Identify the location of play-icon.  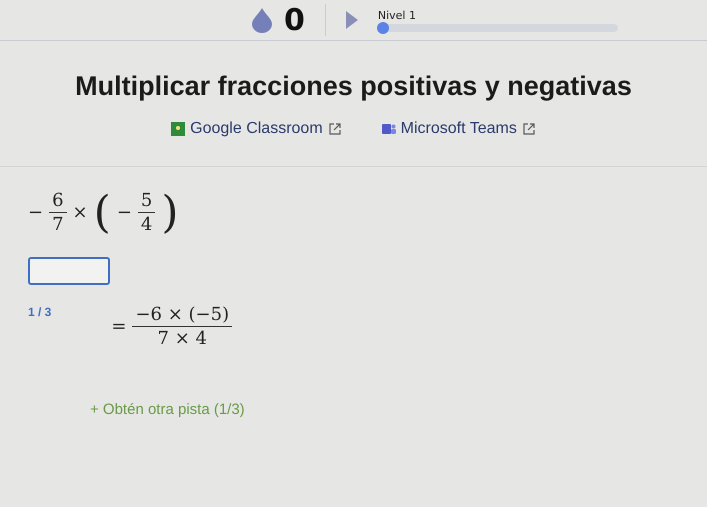
(352, 20).